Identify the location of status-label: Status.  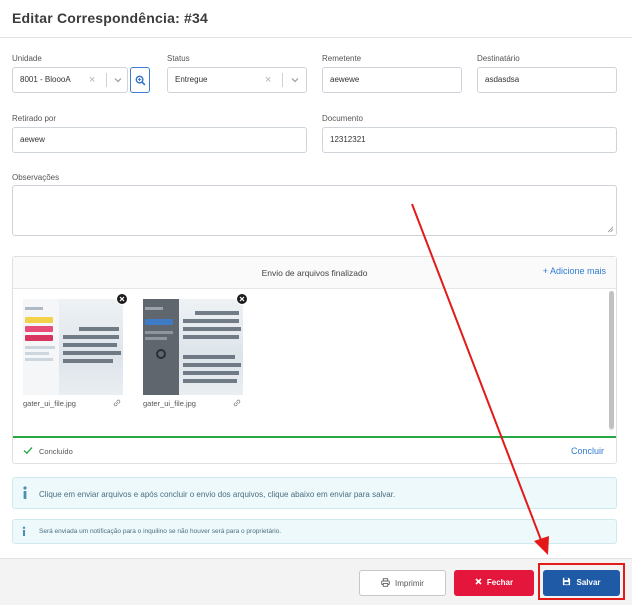
(178, 58).